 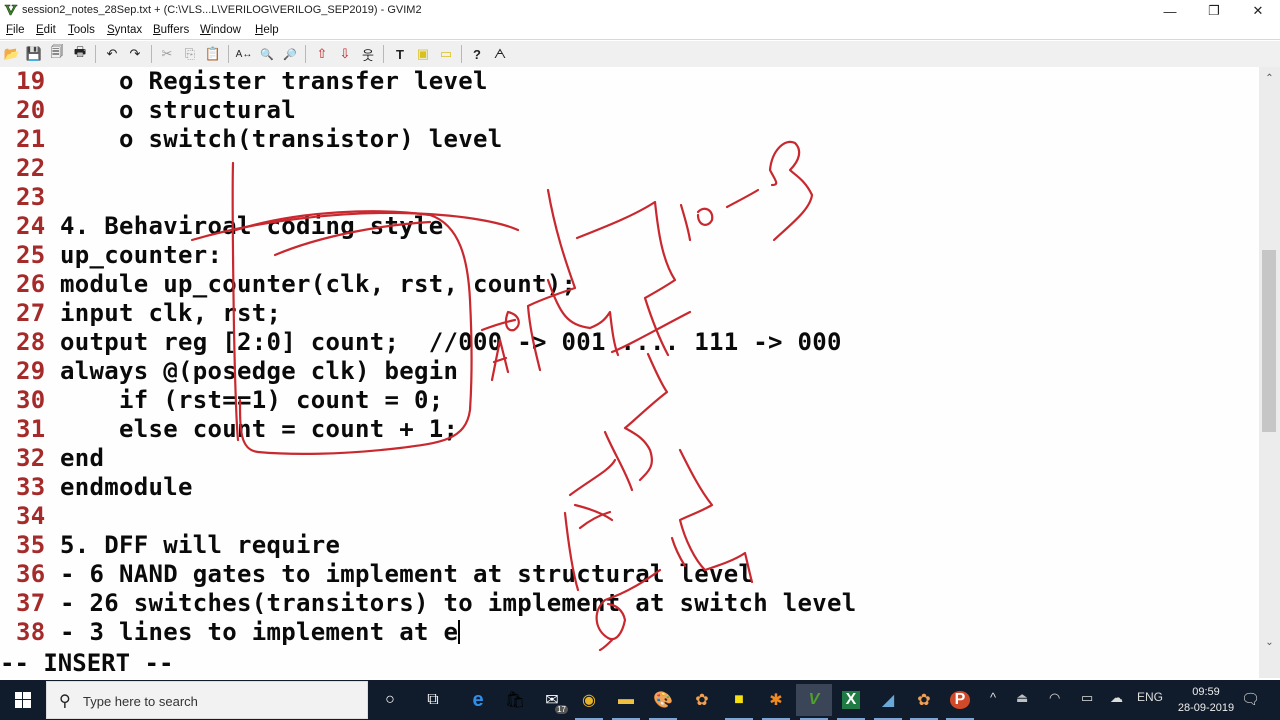 What do you see at coordinates (15, 30) in the screenshot?
I see `menu-file: File` at bounding box center [15, 30].